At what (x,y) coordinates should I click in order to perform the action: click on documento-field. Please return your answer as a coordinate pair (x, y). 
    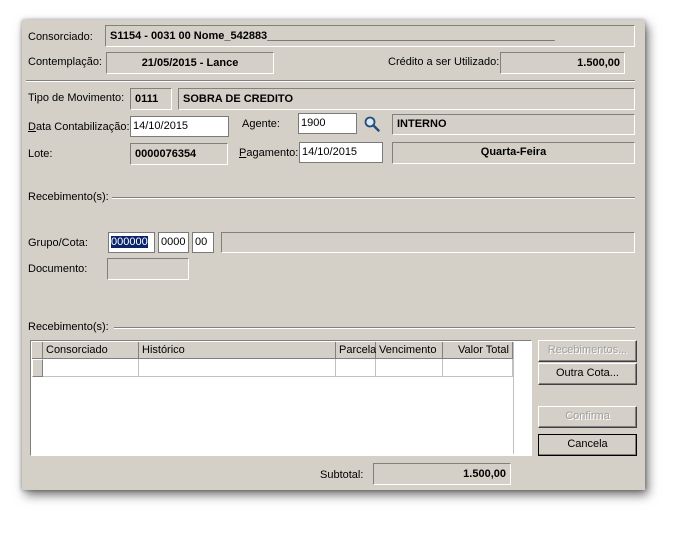
    Looking at the image, I should click on (148, 269).